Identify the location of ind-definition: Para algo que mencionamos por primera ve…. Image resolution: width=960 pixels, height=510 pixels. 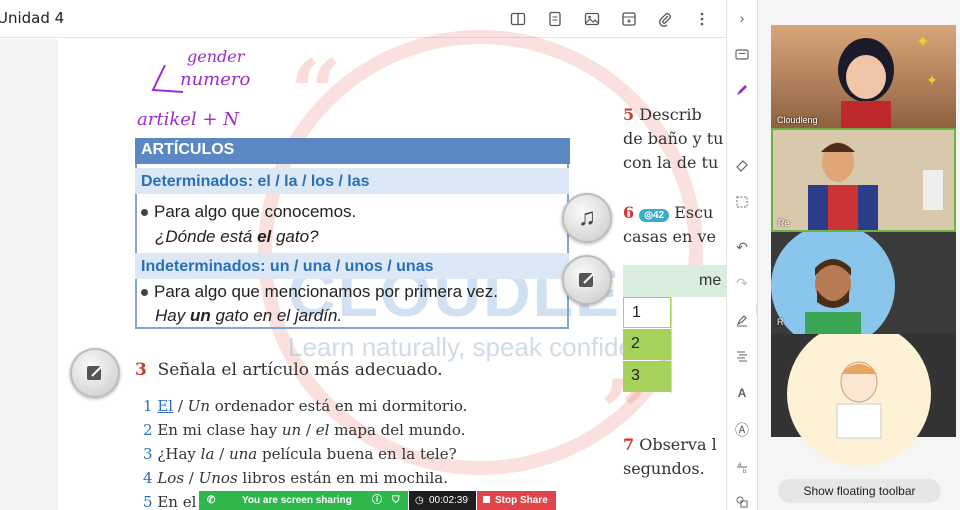
(319, 292).